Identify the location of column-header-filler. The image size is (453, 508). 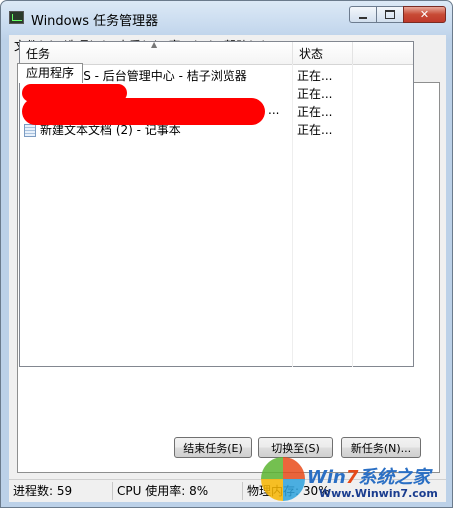
(383, 53).